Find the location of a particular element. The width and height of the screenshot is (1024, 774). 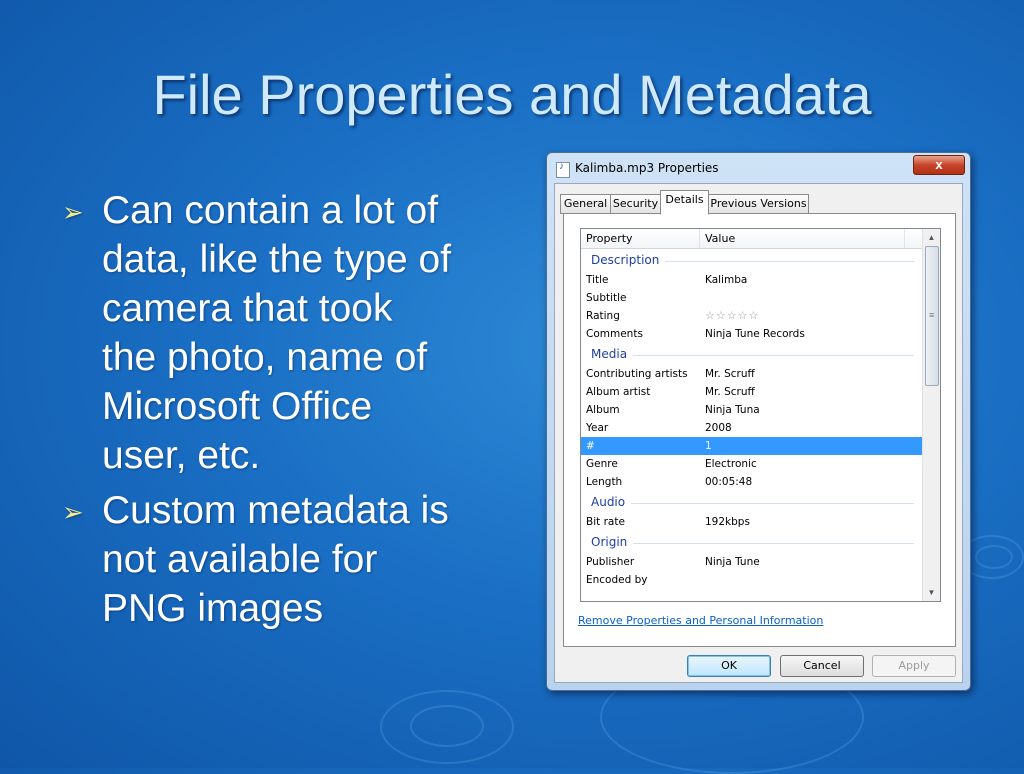

group-header: Origin is located at coordinates (751, 542).